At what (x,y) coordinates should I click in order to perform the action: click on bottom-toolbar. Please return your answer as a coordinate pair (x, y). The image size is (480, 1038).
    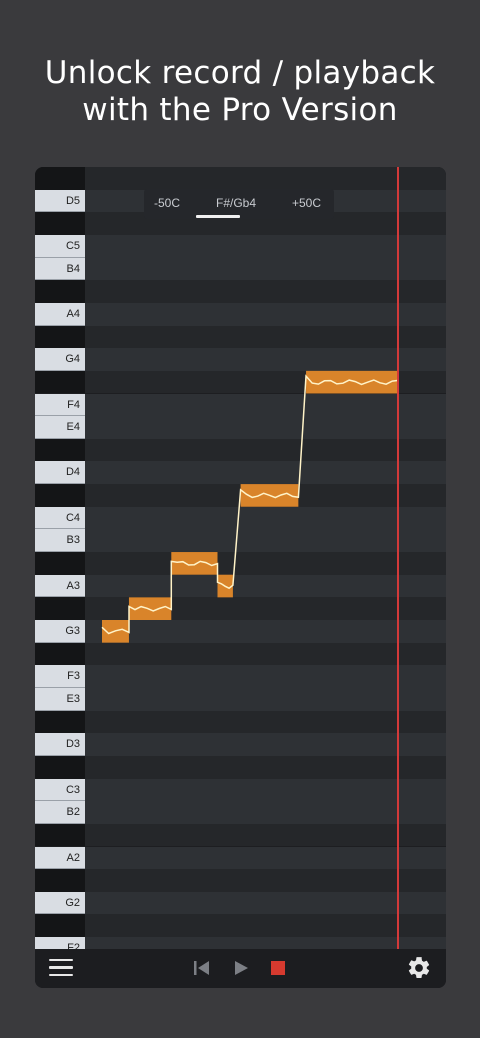
    Looking at the image, I should click on (240, 968).